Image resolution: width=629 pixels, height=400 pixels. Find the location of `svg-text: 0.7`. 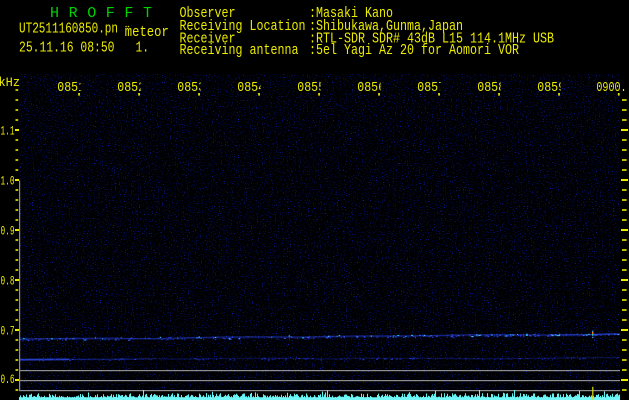

svg-text: 0.7 is located at coordinates (8, 331).